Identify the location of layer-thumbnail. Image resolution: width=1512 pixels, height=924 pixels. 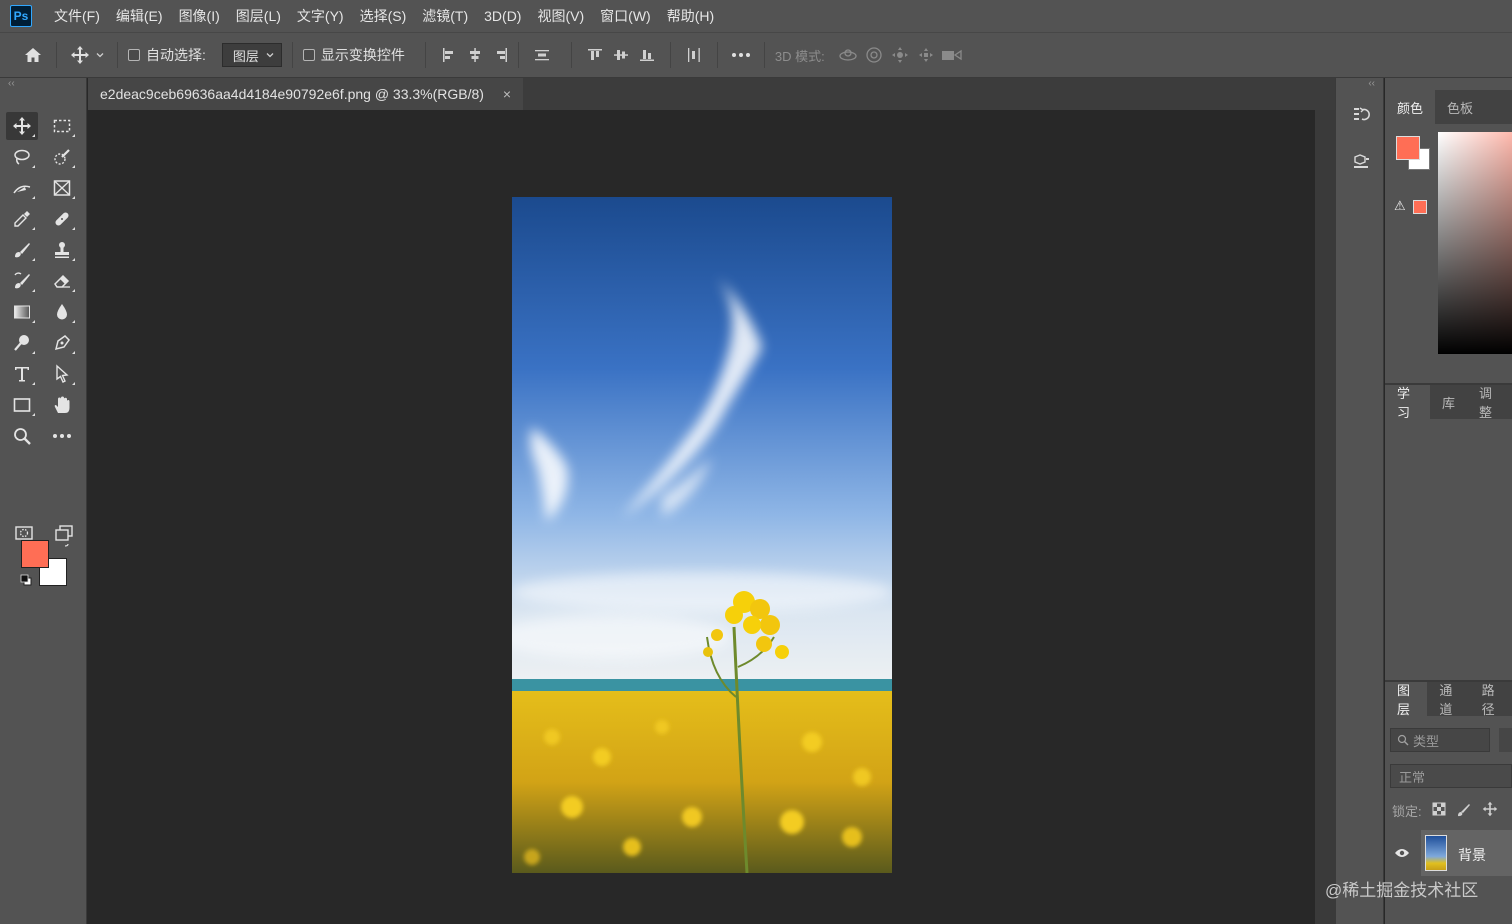
(1436, 853).